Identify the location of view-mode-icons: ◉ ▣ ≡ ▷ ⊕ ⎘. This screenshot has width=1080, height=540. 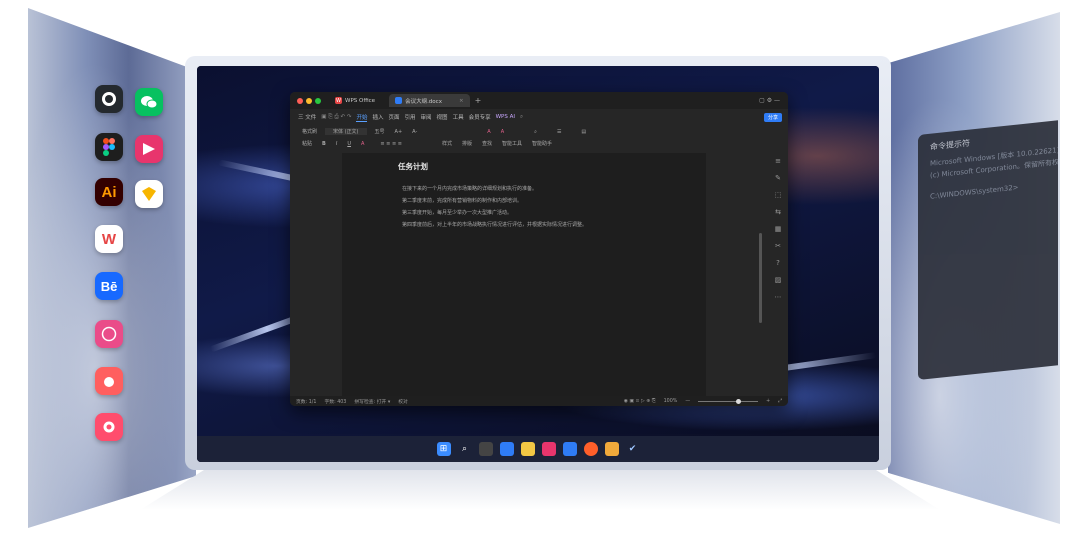
(640, 401).